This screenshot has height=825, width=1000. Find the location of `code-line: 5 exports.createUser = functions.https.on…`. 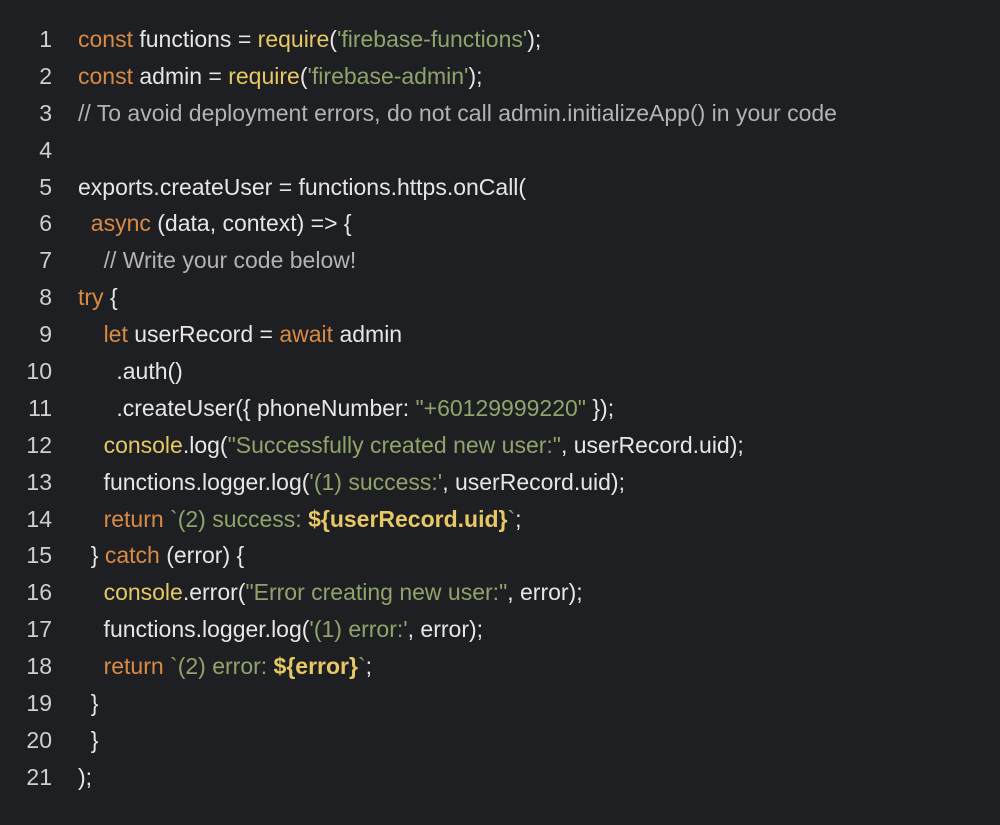

code-line: 5 exports.createUser = functions.https.on… is located at coordinates (500, 187).